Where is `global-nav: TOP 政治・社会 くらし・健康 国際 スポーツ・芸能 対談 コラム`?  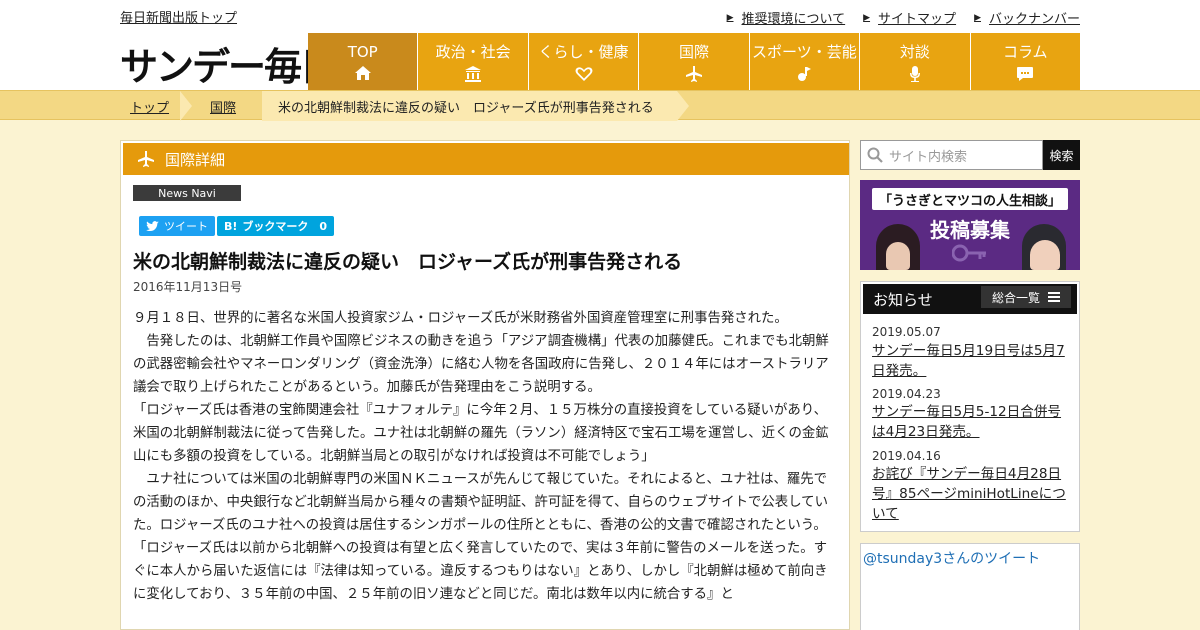
global-nav: TOP 政治・社会 くらし・健康 国際 スポーツ・芸能 対談 コラム is located at coordinates (694, 61).